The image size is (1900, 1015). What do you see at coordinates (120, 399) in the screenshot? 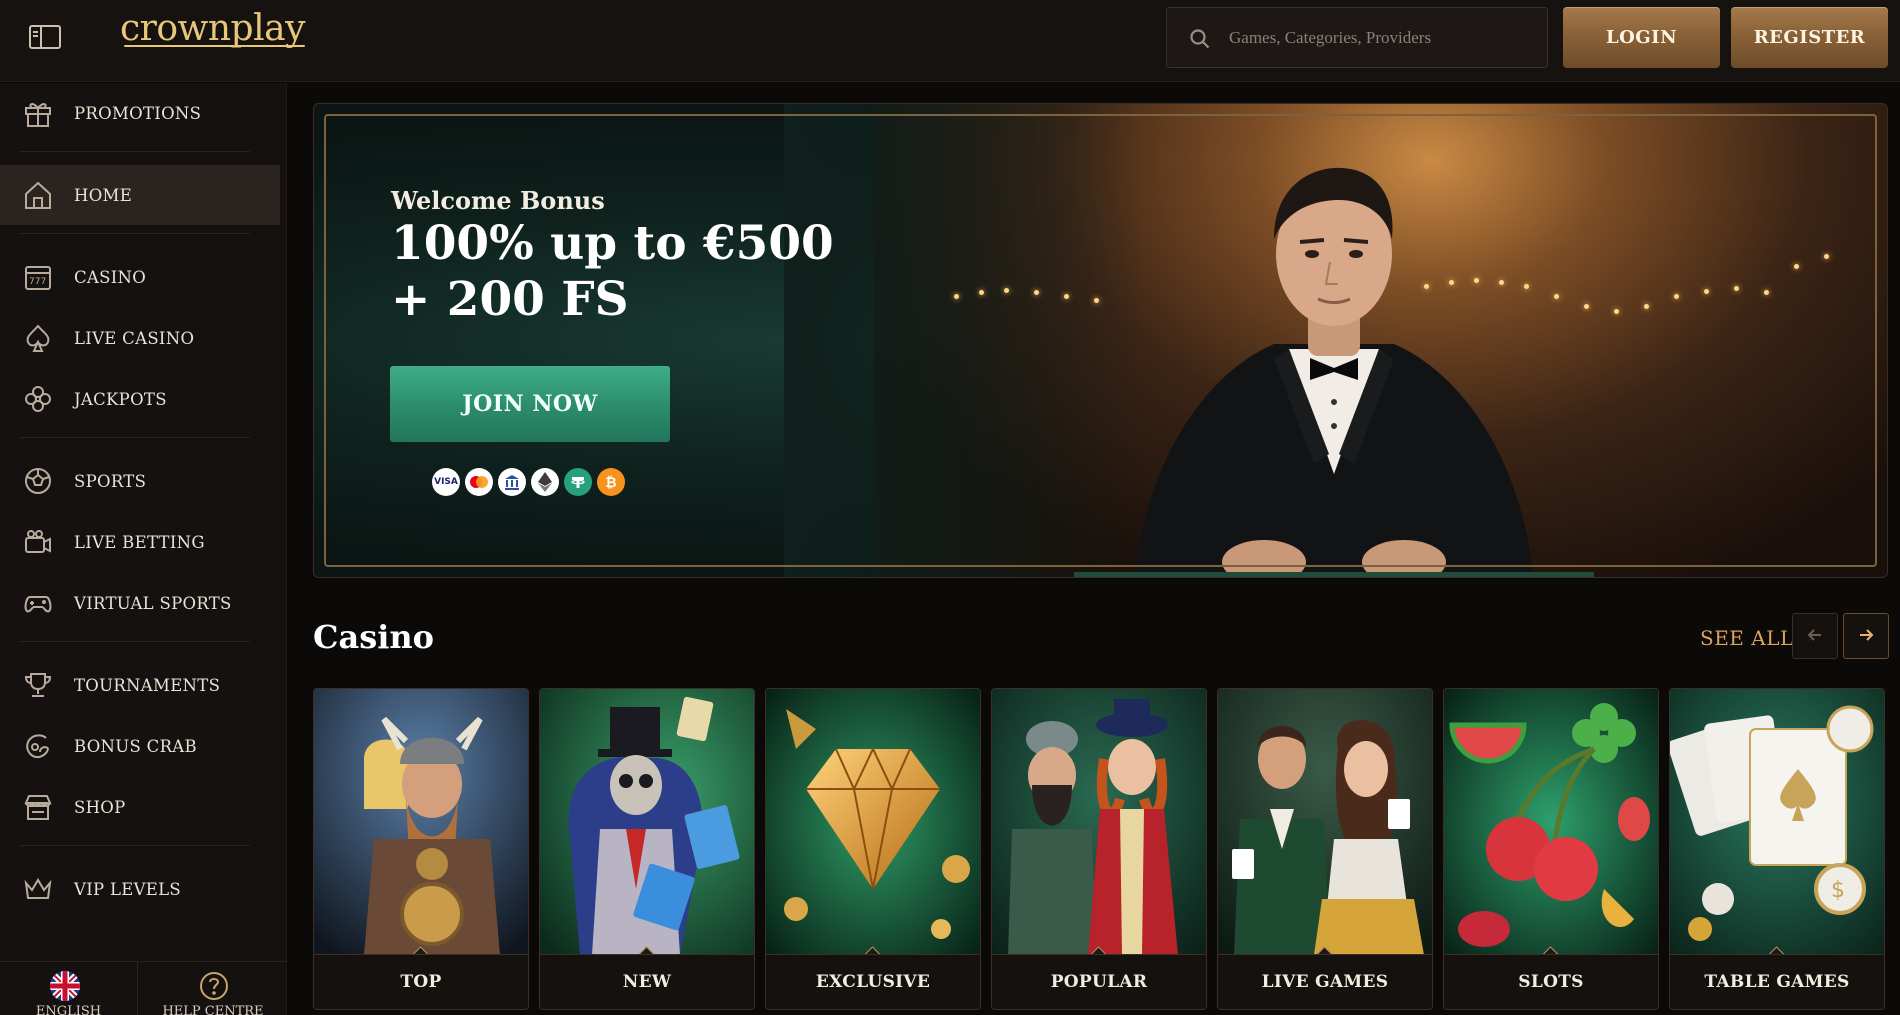
I see `sidebar-item-label: JACKPOTS` at bounding box center [120, 399].